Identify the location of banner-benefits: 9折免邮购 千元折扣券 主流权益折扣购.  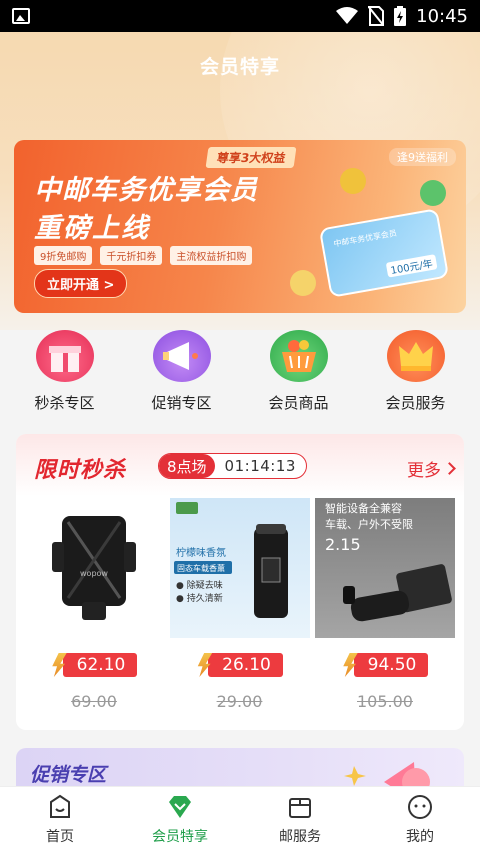
(143, 255).